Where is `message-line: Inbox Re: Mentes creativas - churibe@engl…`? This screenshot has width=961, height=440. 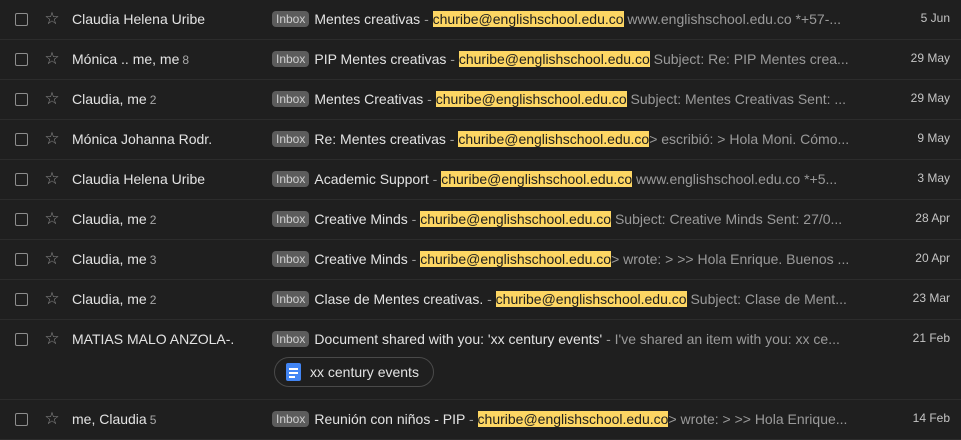
message-line: Inbox Re: Mentes creativas - churibe@engl… is located at coordinates (564, 139).